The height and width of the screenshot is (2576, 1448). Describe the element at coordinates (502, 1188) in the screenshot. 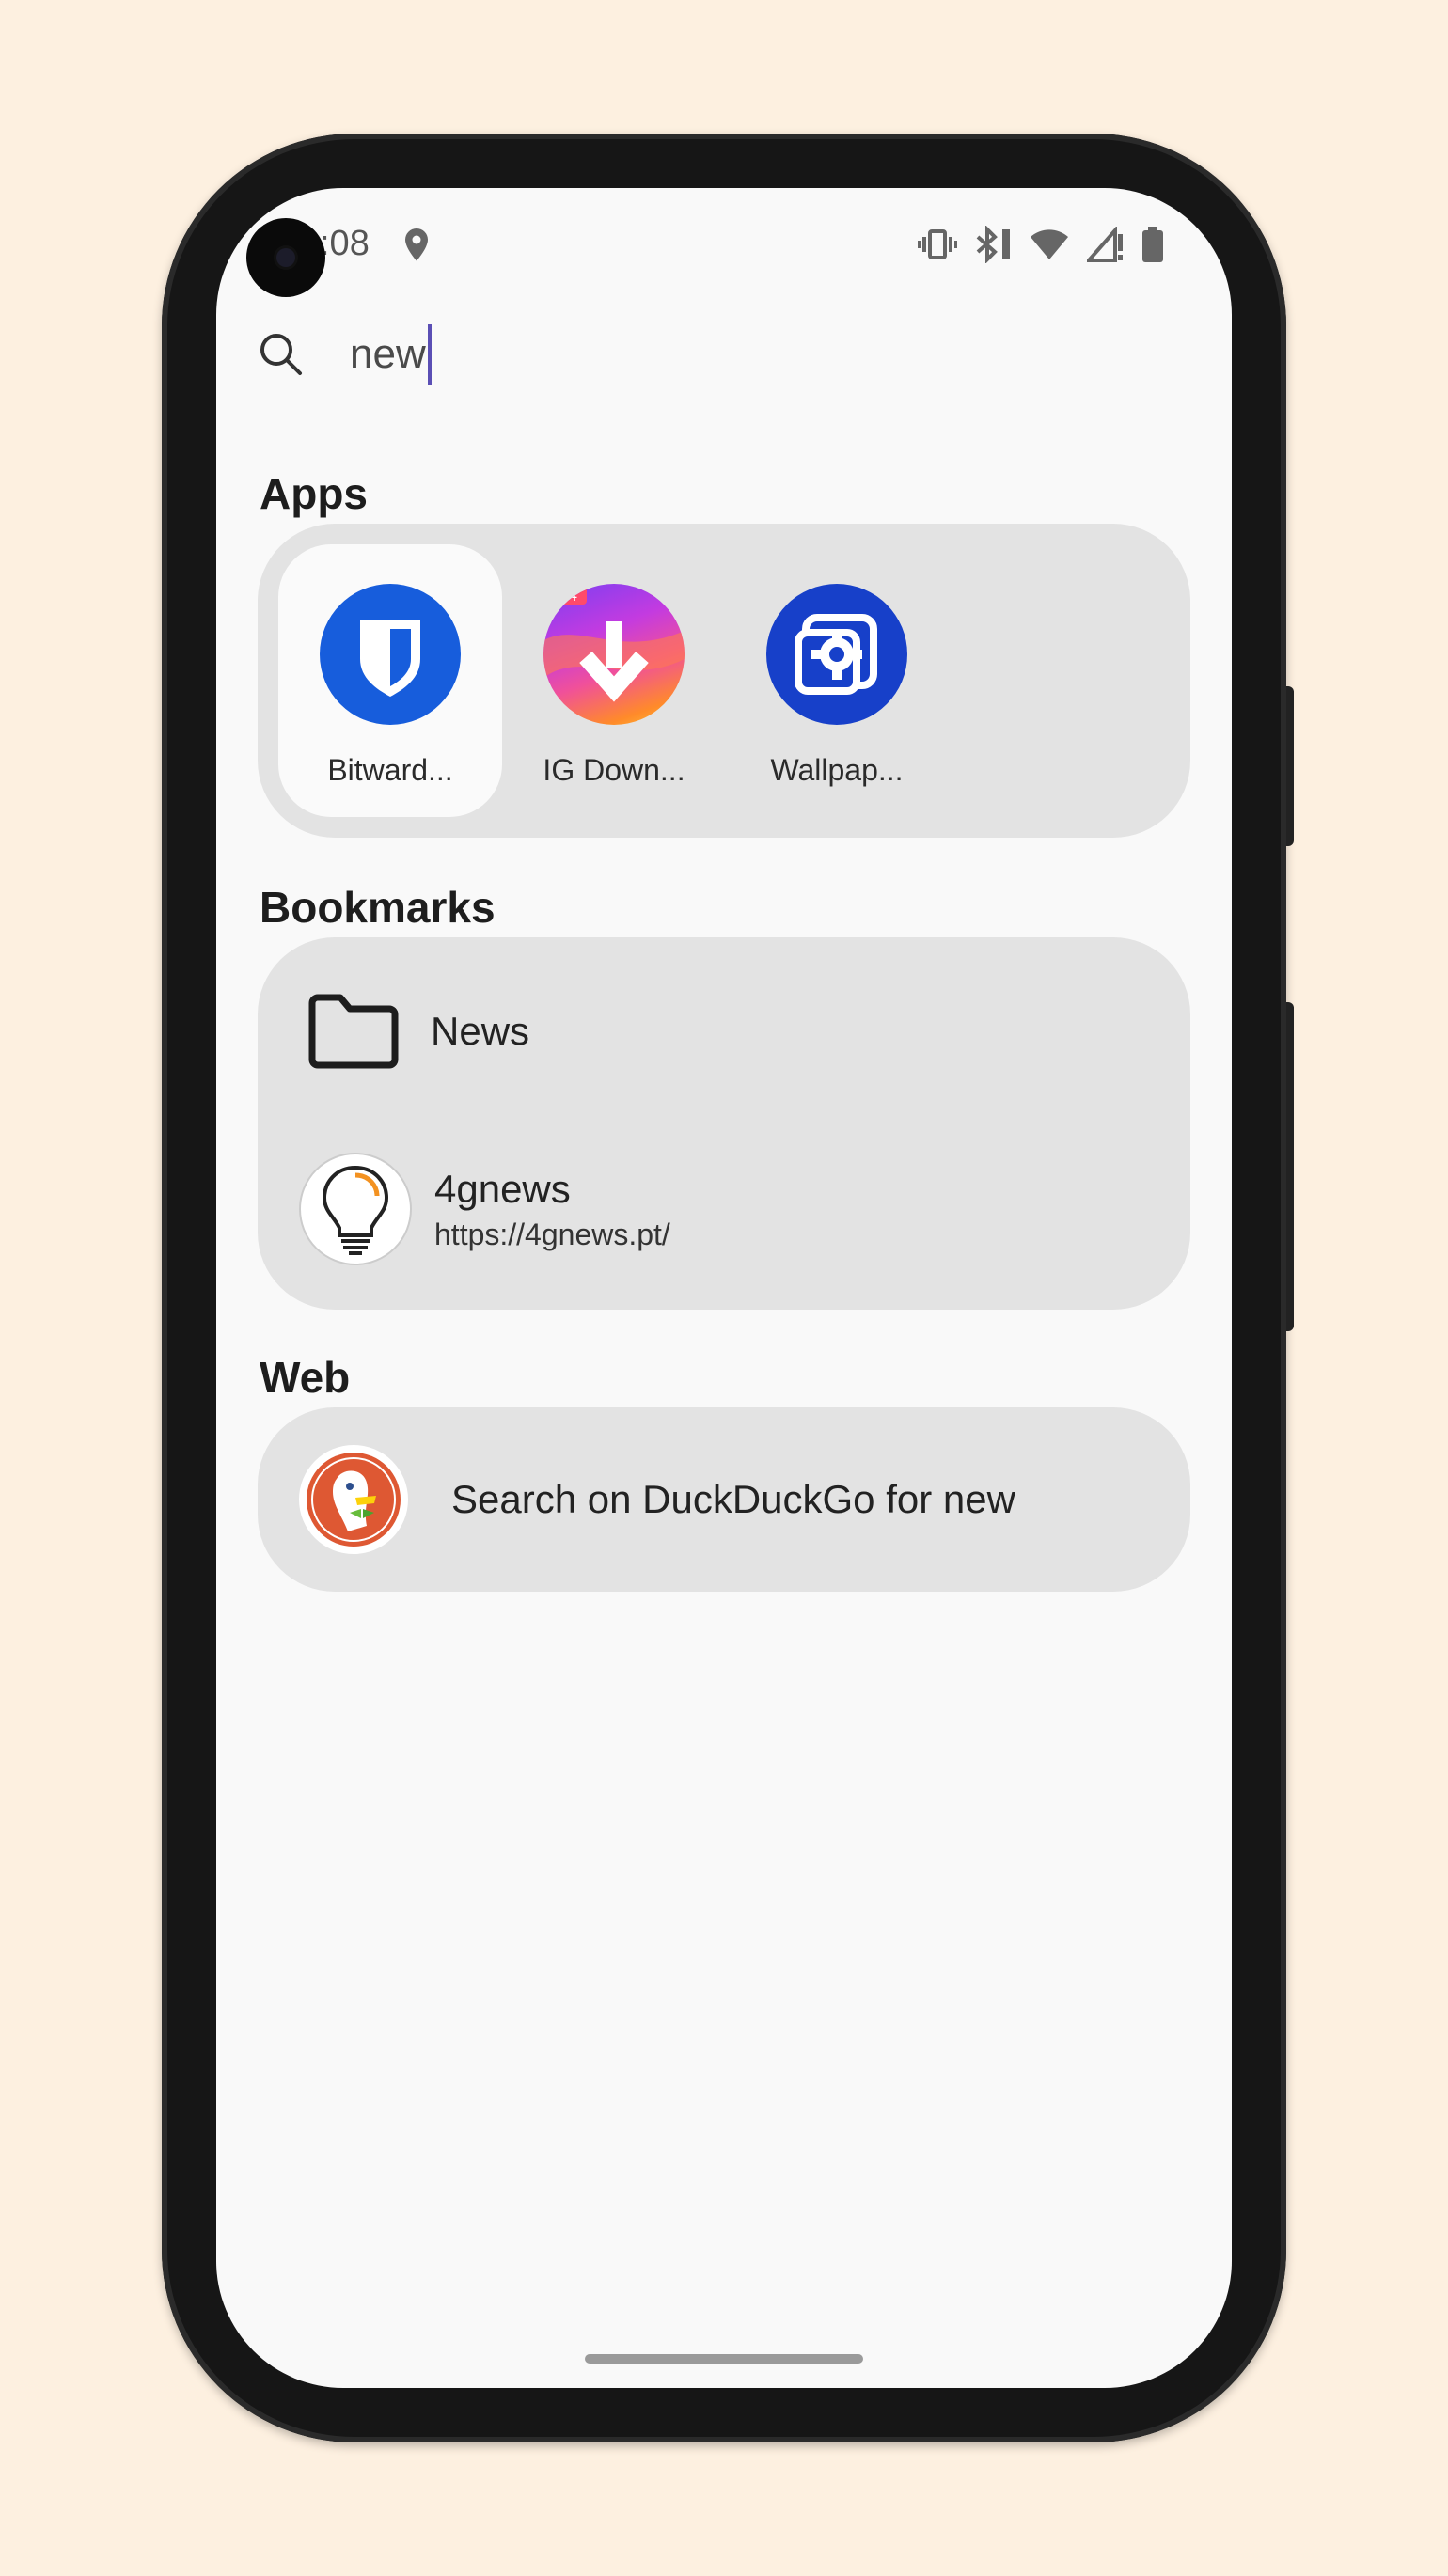

I see `bookmark-title: 4gnews` at that location.